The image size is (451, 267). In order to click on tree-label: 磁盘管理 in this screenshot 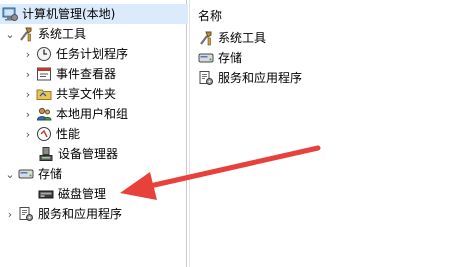, I will do `click(82, 194)`.